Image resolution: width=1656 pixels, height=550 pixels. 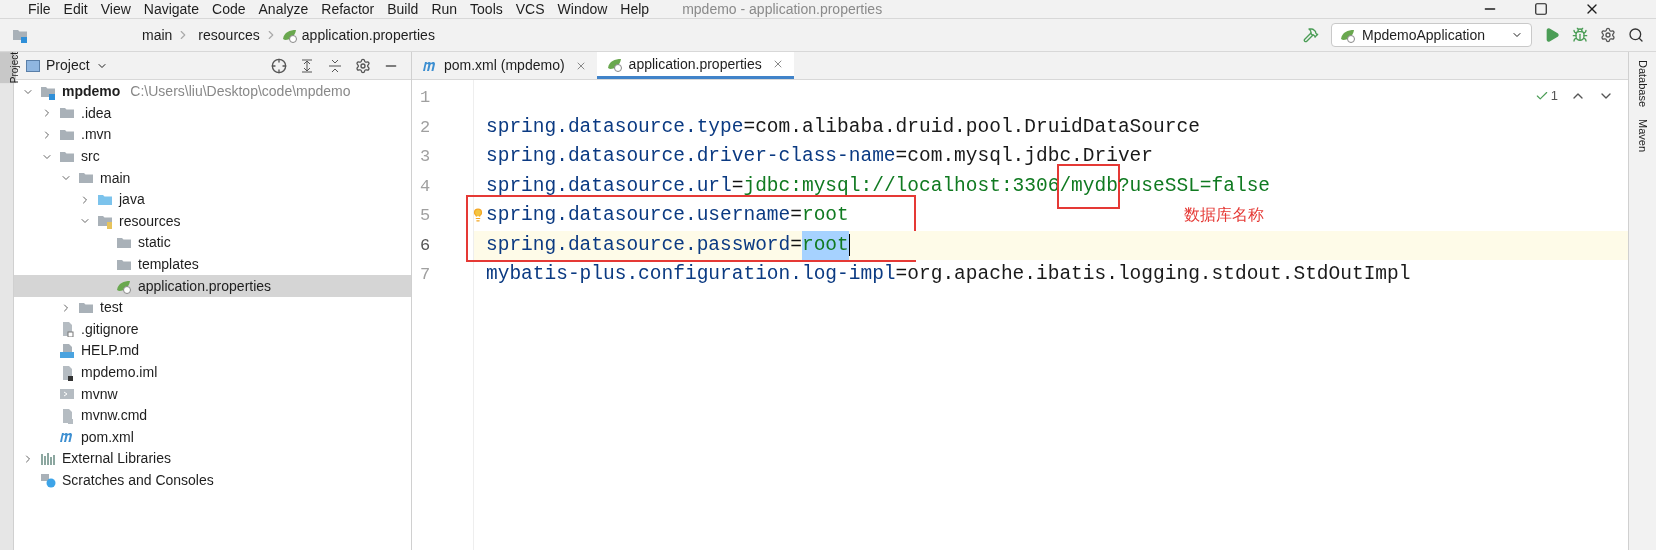 What do you see at coordinates (1642, 136) in the screenshot?
I see `tool-window-tab: Maven` at bounding box center [1642, 136].